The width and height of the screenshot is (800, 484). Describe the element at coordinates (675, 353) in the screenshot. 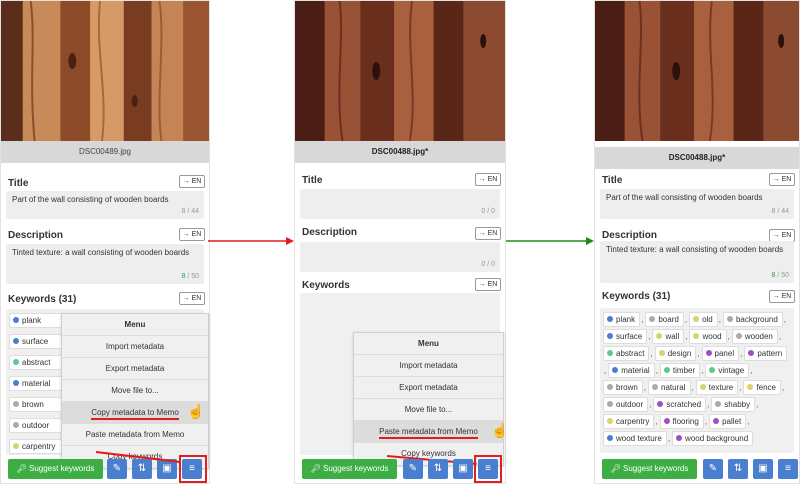

I see `keyword-chip: design` at that location.